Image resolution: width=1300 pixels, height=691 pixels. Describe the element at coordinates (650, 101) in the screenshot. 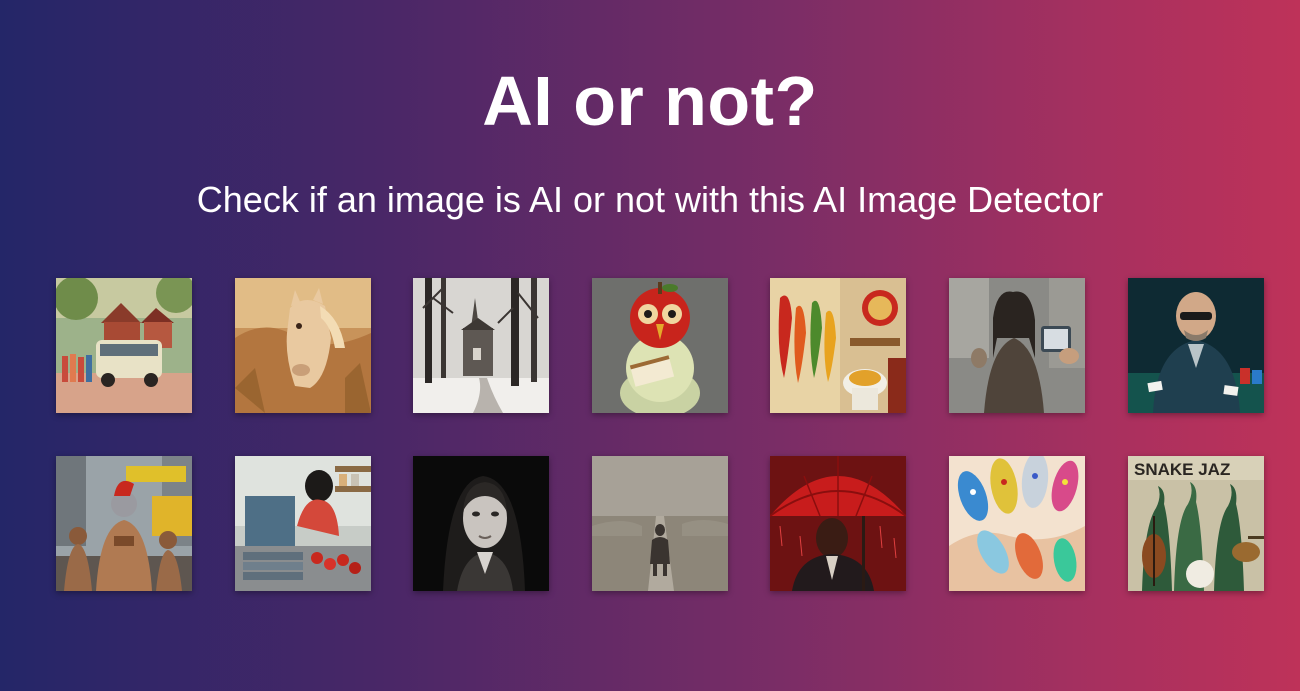

I see `page-title: AI or not?` at that location.